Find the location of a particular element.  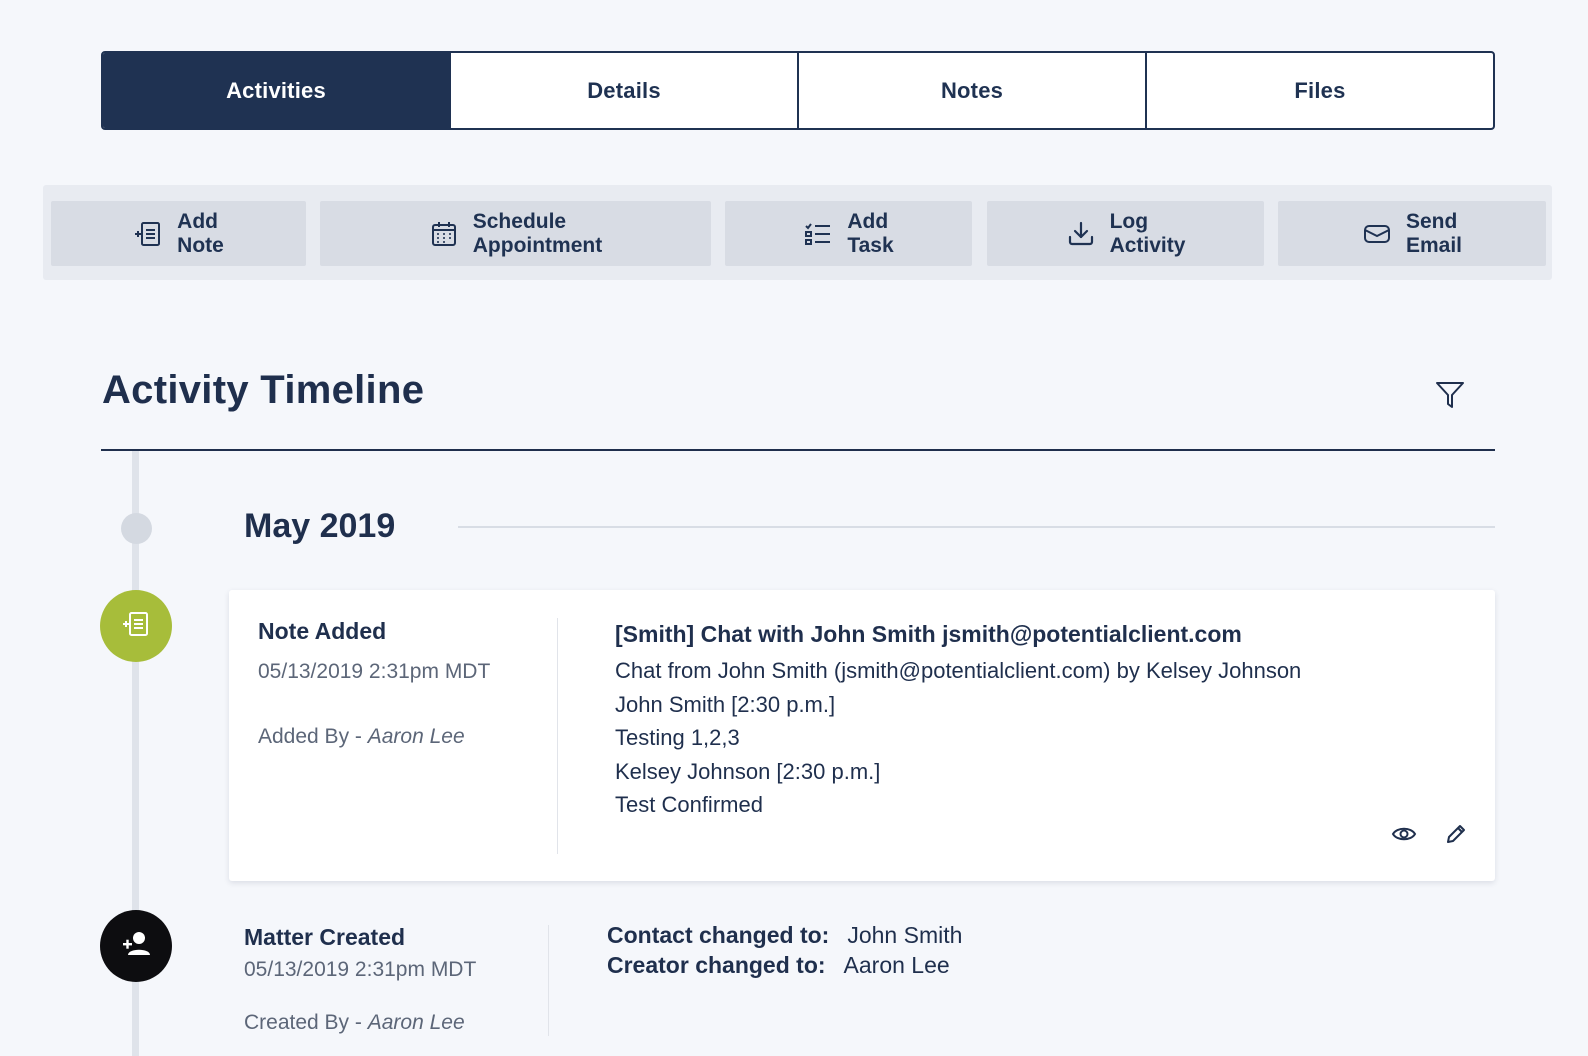

download-icon is located at coordinates (1081, 234).